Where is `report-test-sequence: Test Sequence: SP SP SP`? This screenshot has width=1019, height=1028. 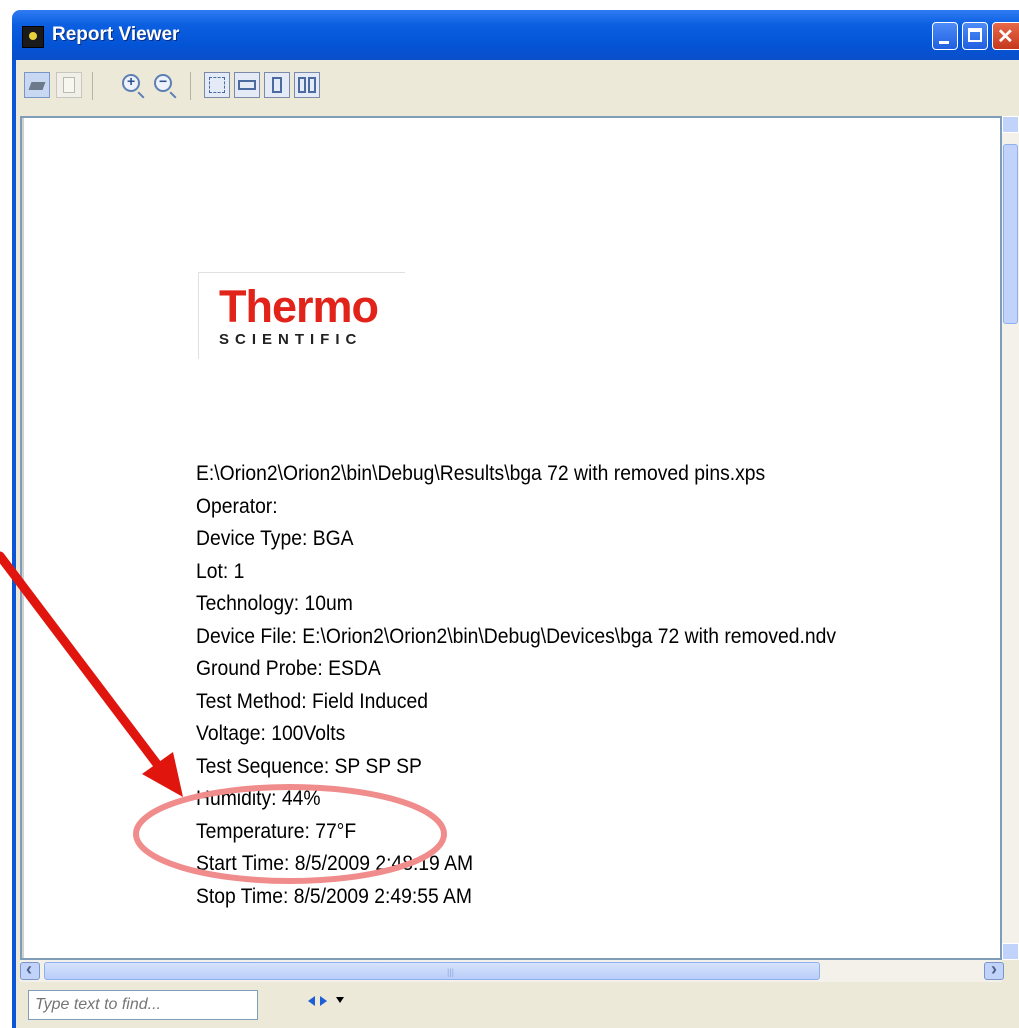
report-test-sequence: Test Sequence: SP SP SP is located at coordinates (309, 766).